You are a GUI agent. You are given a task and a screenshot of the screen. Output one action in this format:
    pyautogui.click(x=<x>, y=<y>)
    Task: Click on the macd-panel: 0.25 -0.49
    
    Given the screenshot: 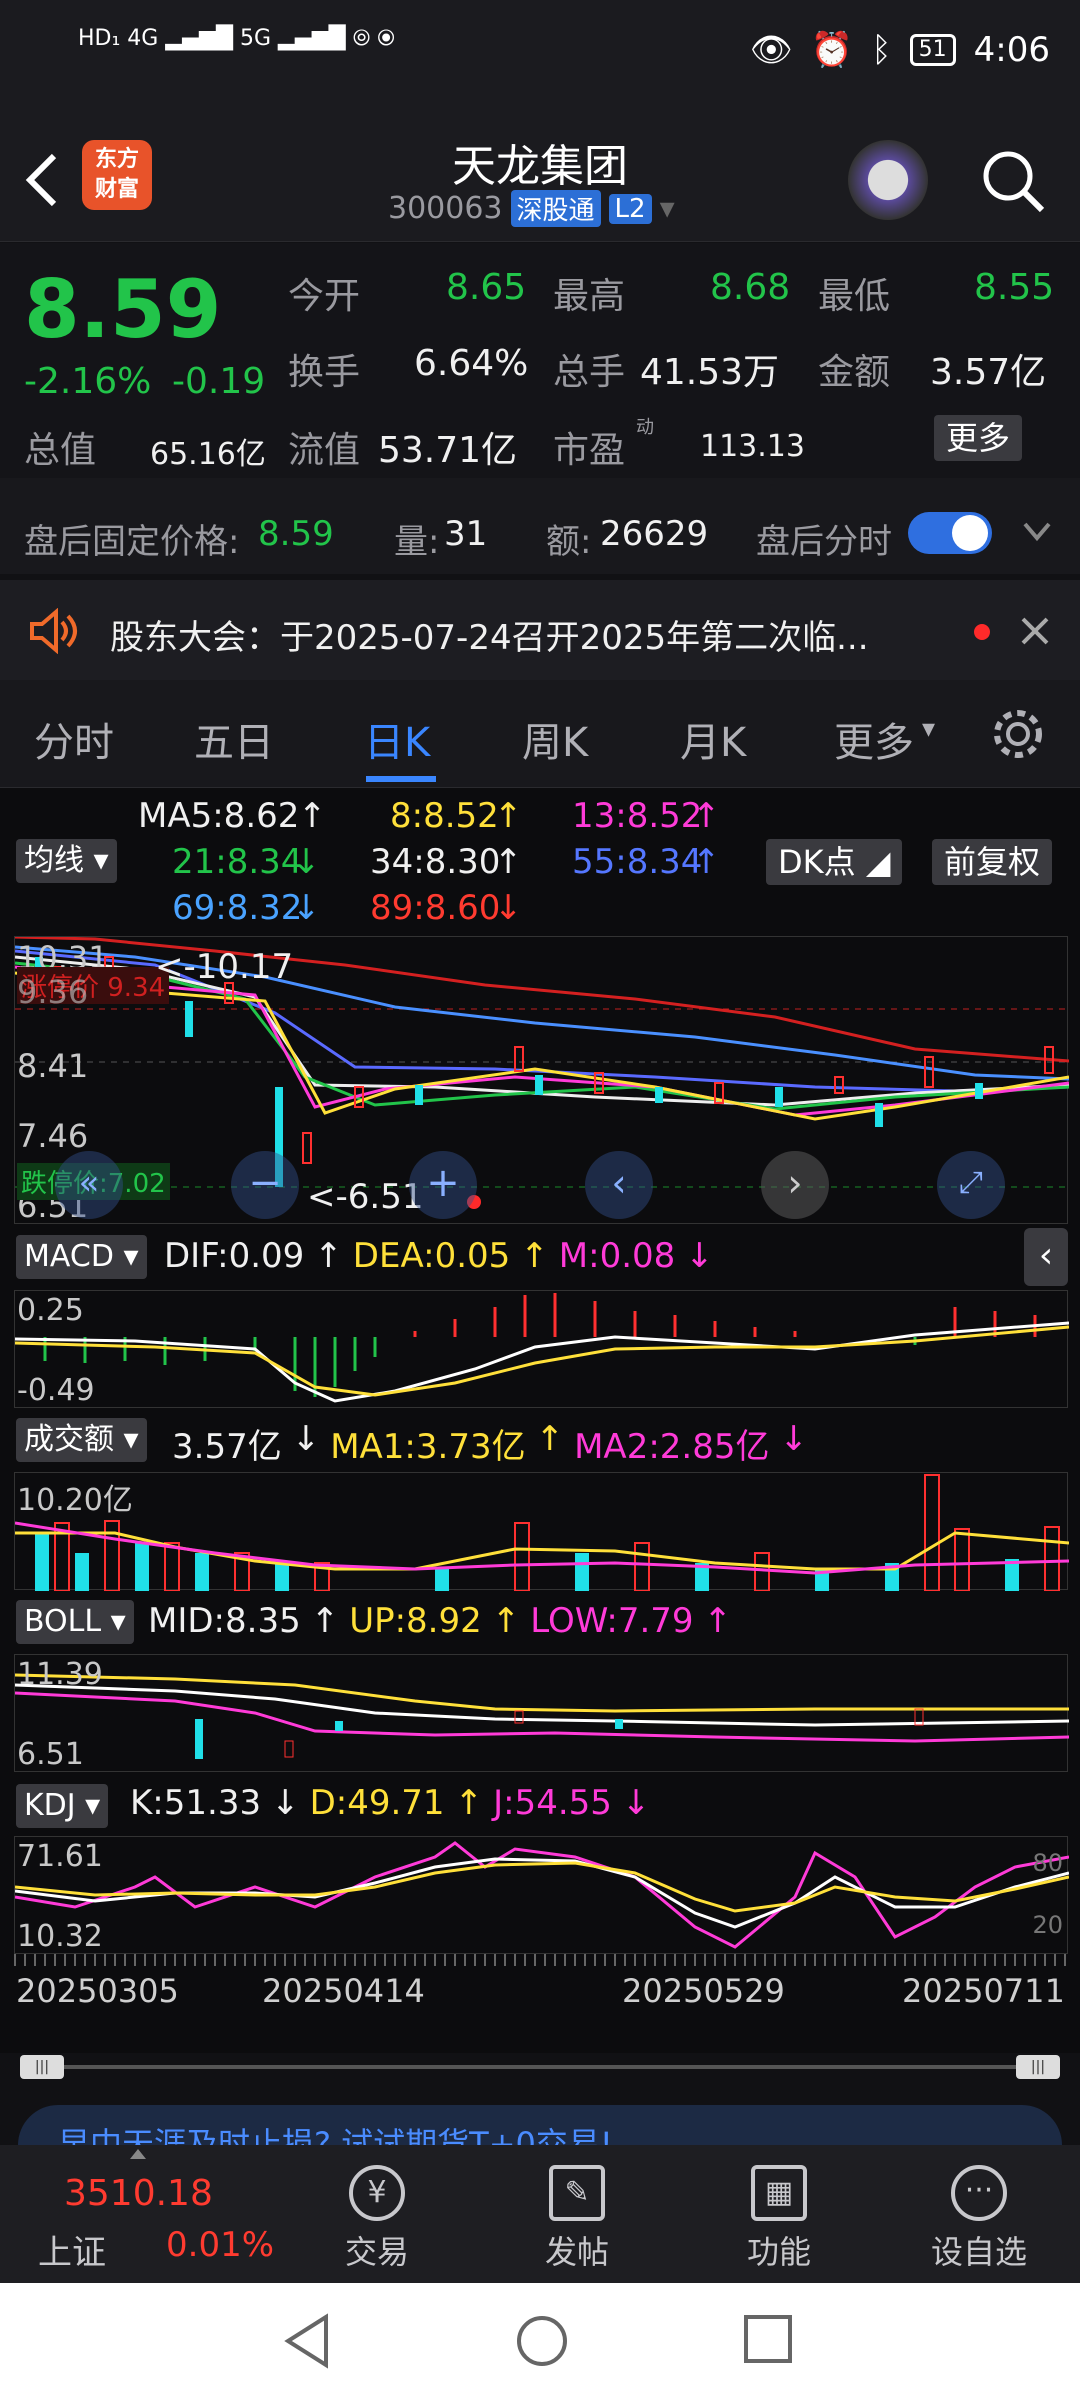 What is the action you would take?
    pyautogui.click(x=542, y=1349)
    